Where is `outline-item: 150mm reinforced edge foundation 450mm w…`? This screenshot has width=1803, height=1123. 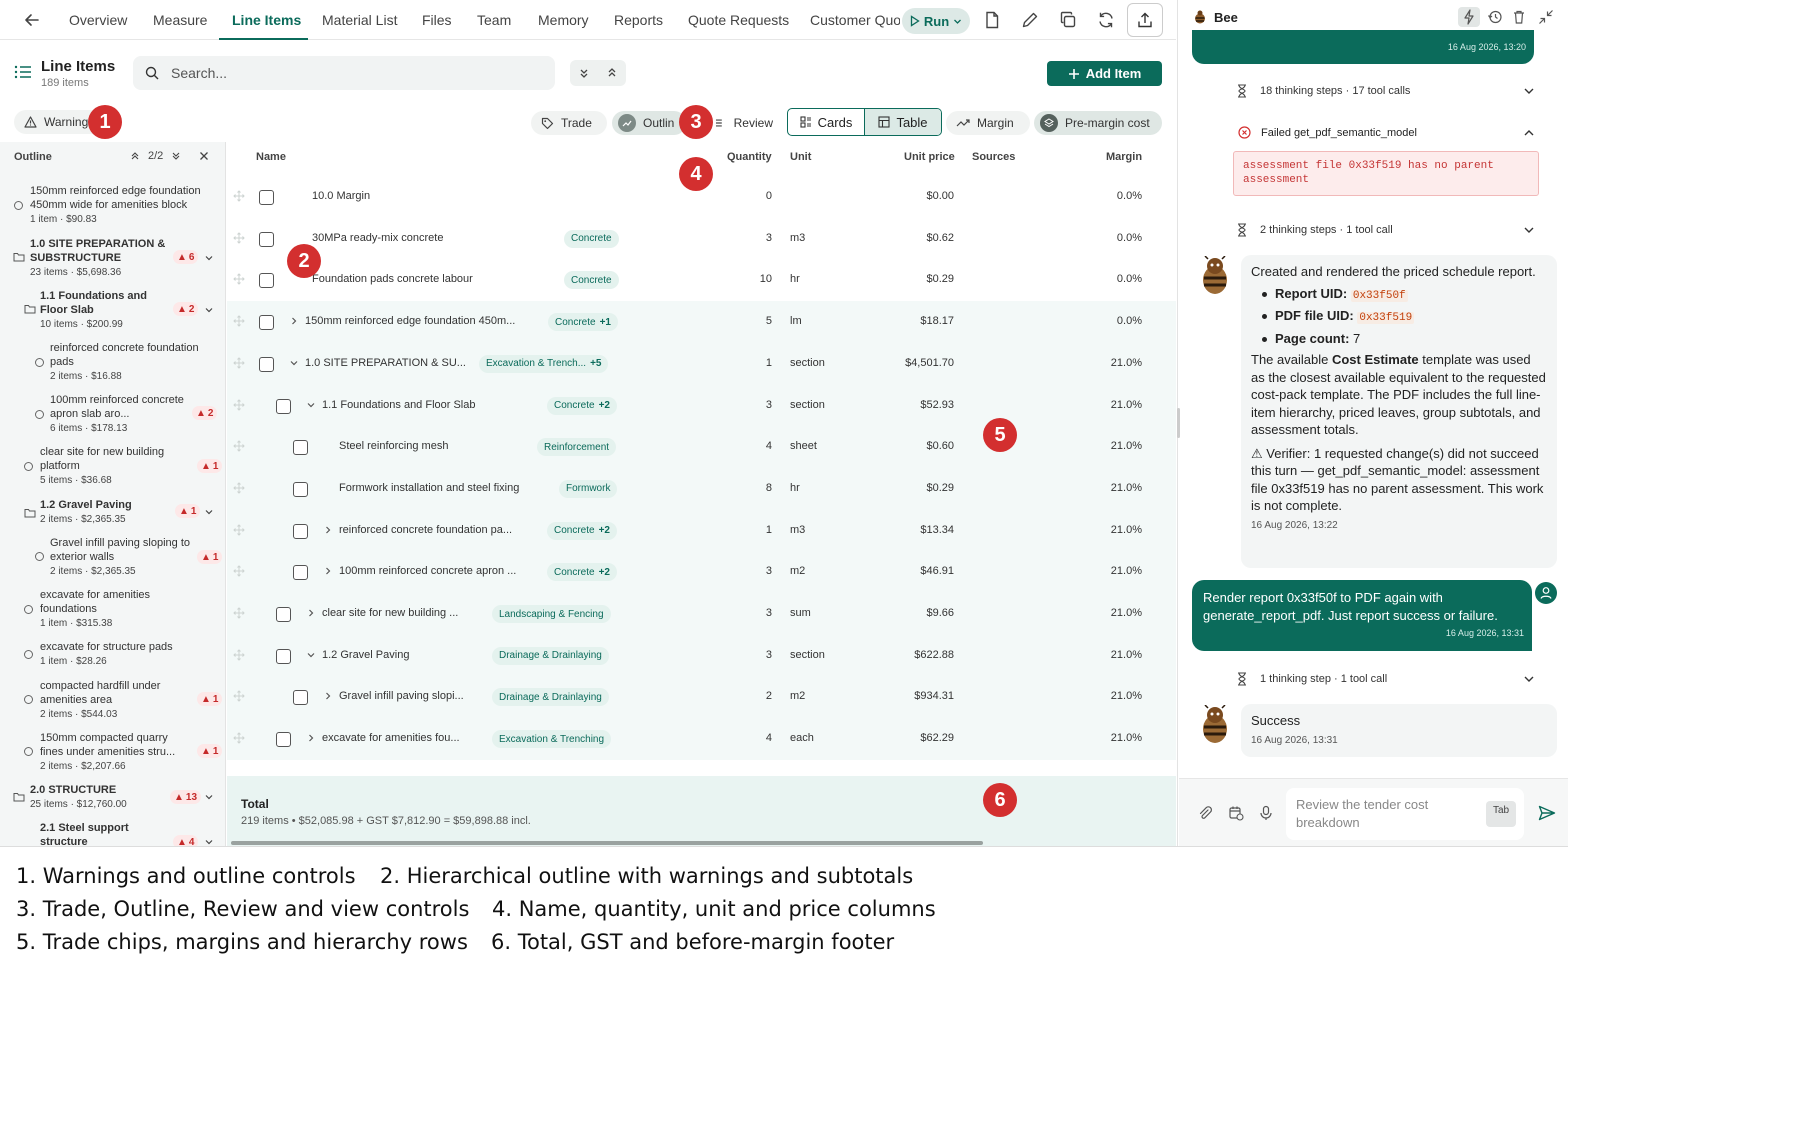
outline-item: 150mm reinforced edge foundation 450mm w… is located at coordinates (125, 205).